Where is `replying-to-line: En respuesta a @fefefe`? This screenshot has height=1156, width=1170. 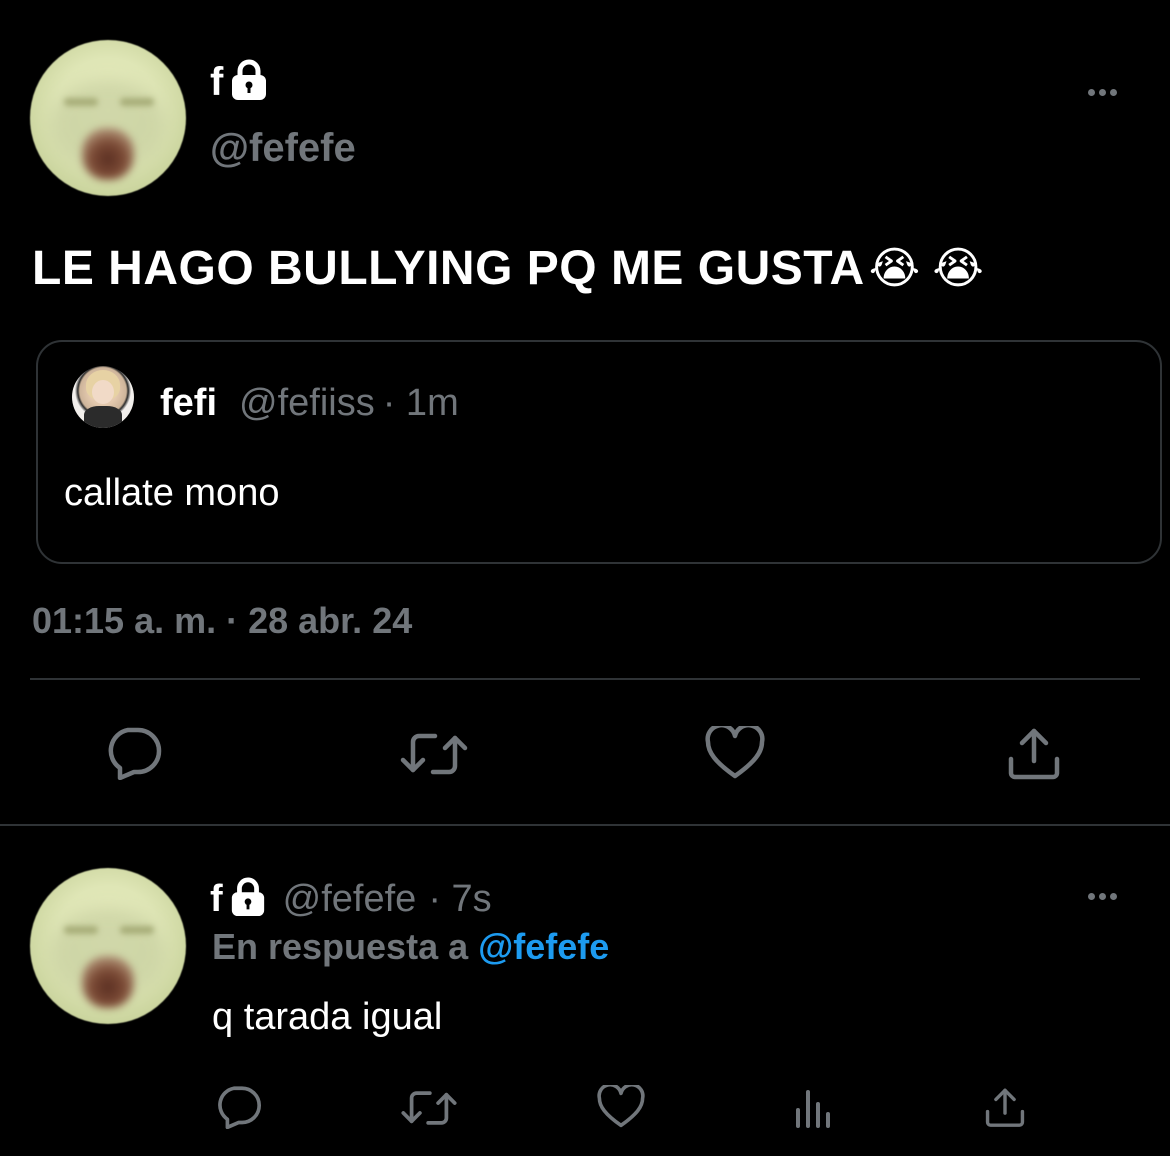 replying-to-line: En respuesta a @fefefe is located at coordinates (410, 947).